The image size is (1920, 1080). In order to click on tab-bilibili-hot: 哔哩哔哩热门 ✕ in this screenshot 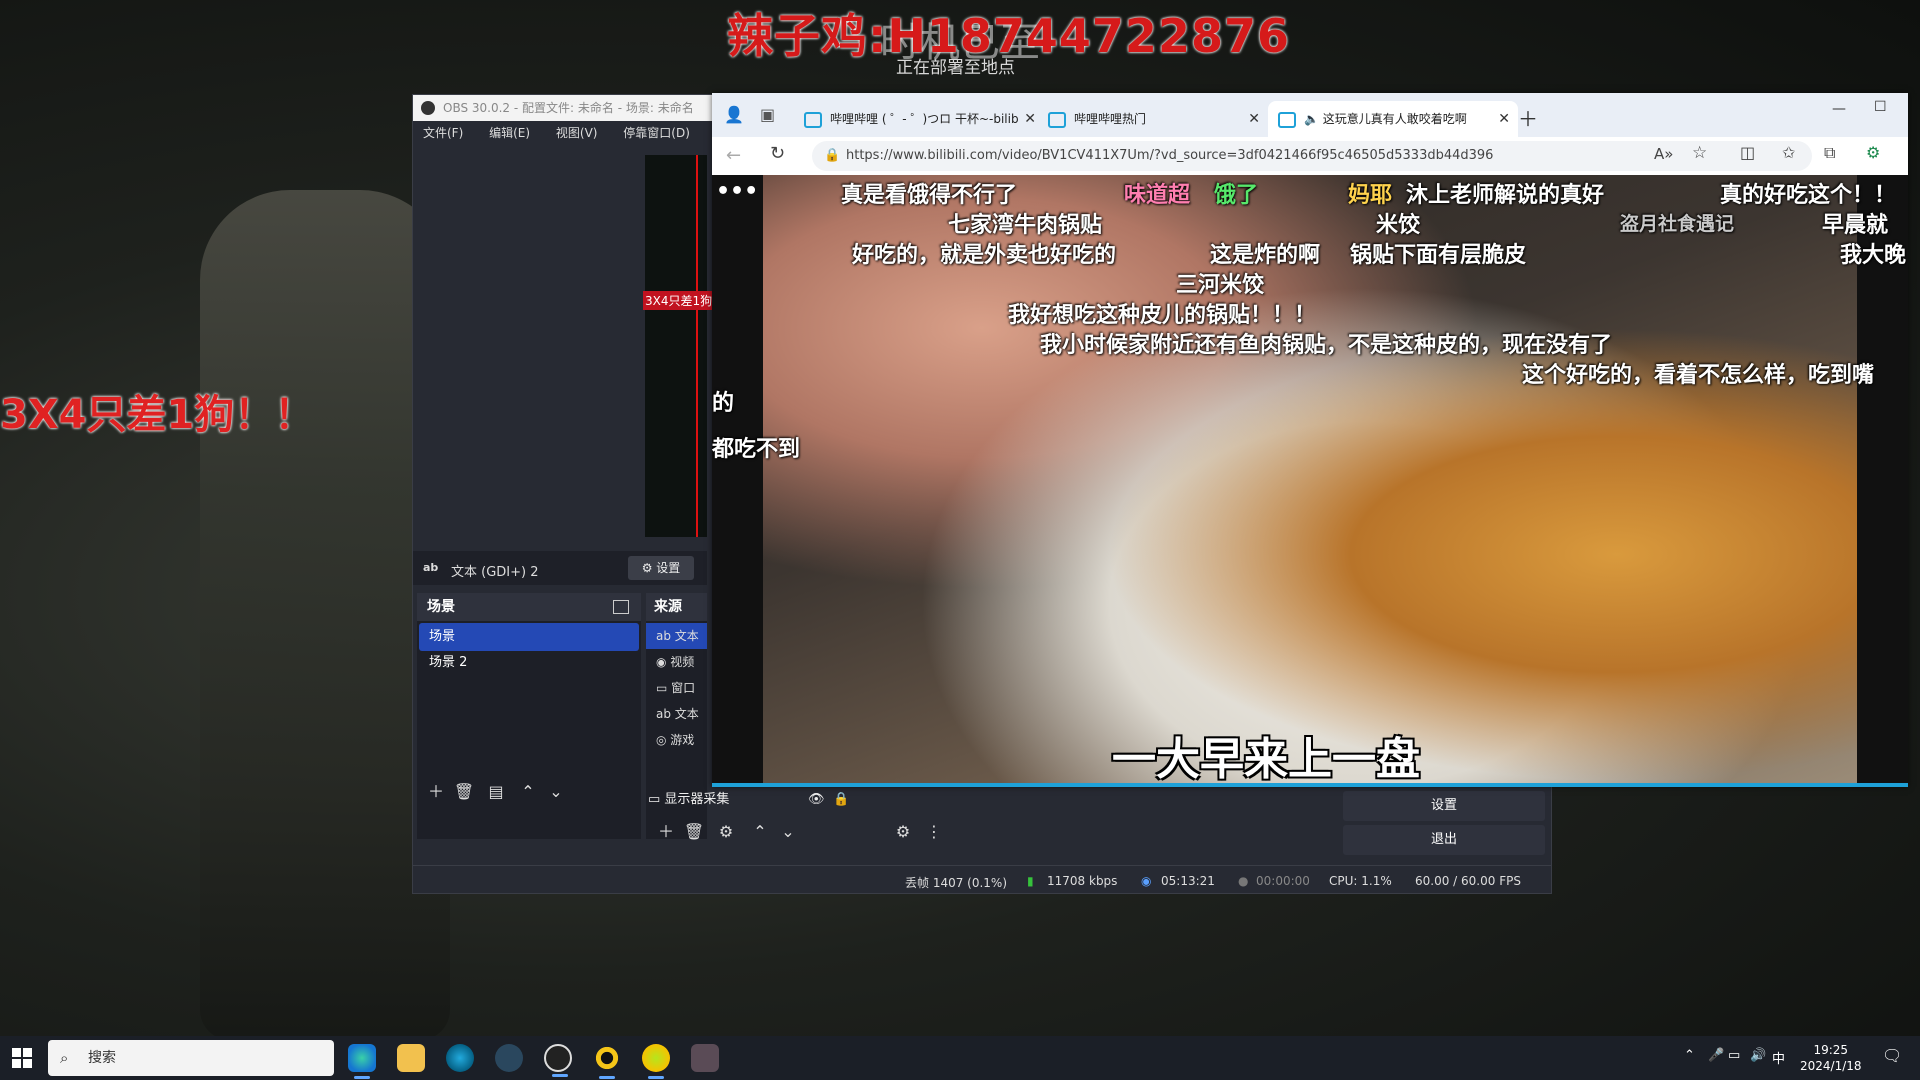, I will do `click(1153, 119)`.